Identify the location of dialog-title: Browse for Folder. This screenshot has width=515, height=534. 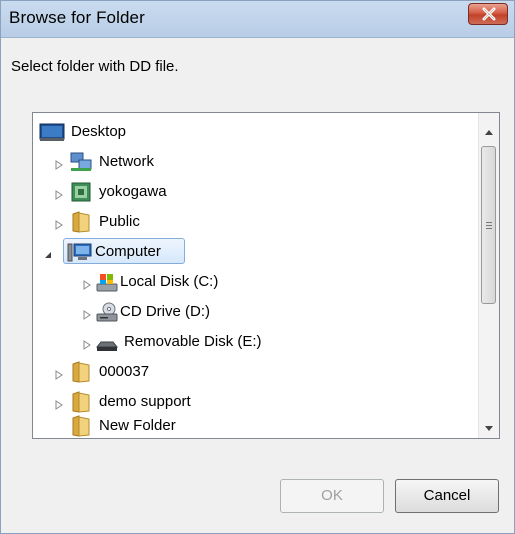
(77, 17).